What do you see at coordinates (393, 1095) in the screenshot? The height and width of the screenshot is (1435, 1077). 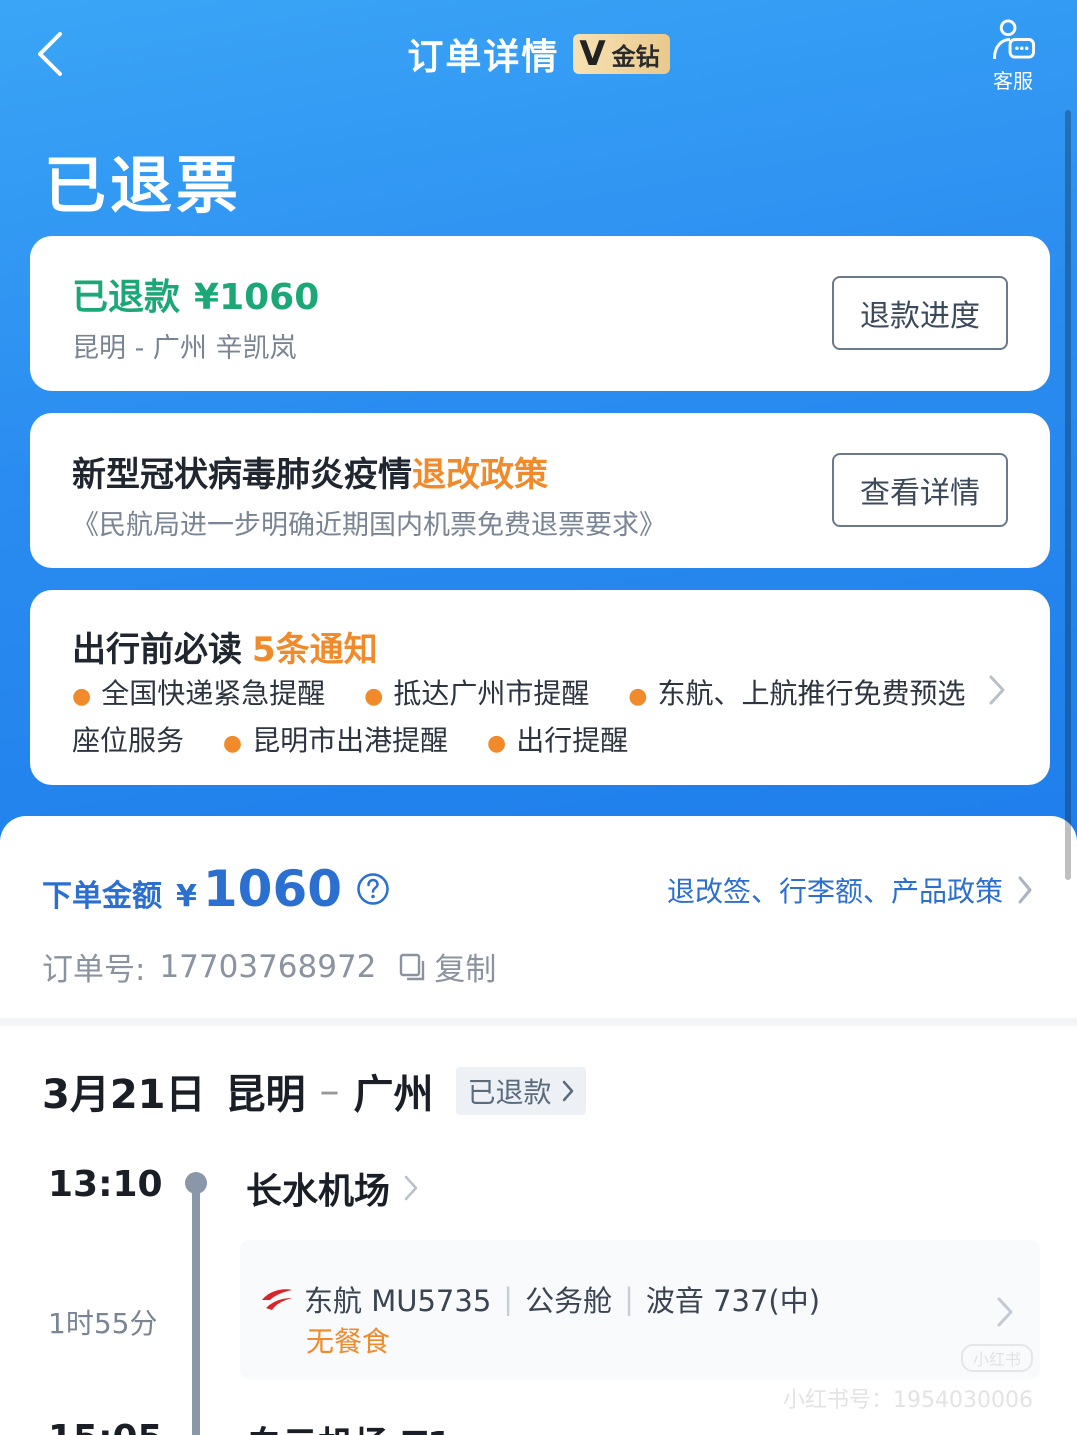 I see `arrival-city: 广州` at bounding box center [393, 1095].